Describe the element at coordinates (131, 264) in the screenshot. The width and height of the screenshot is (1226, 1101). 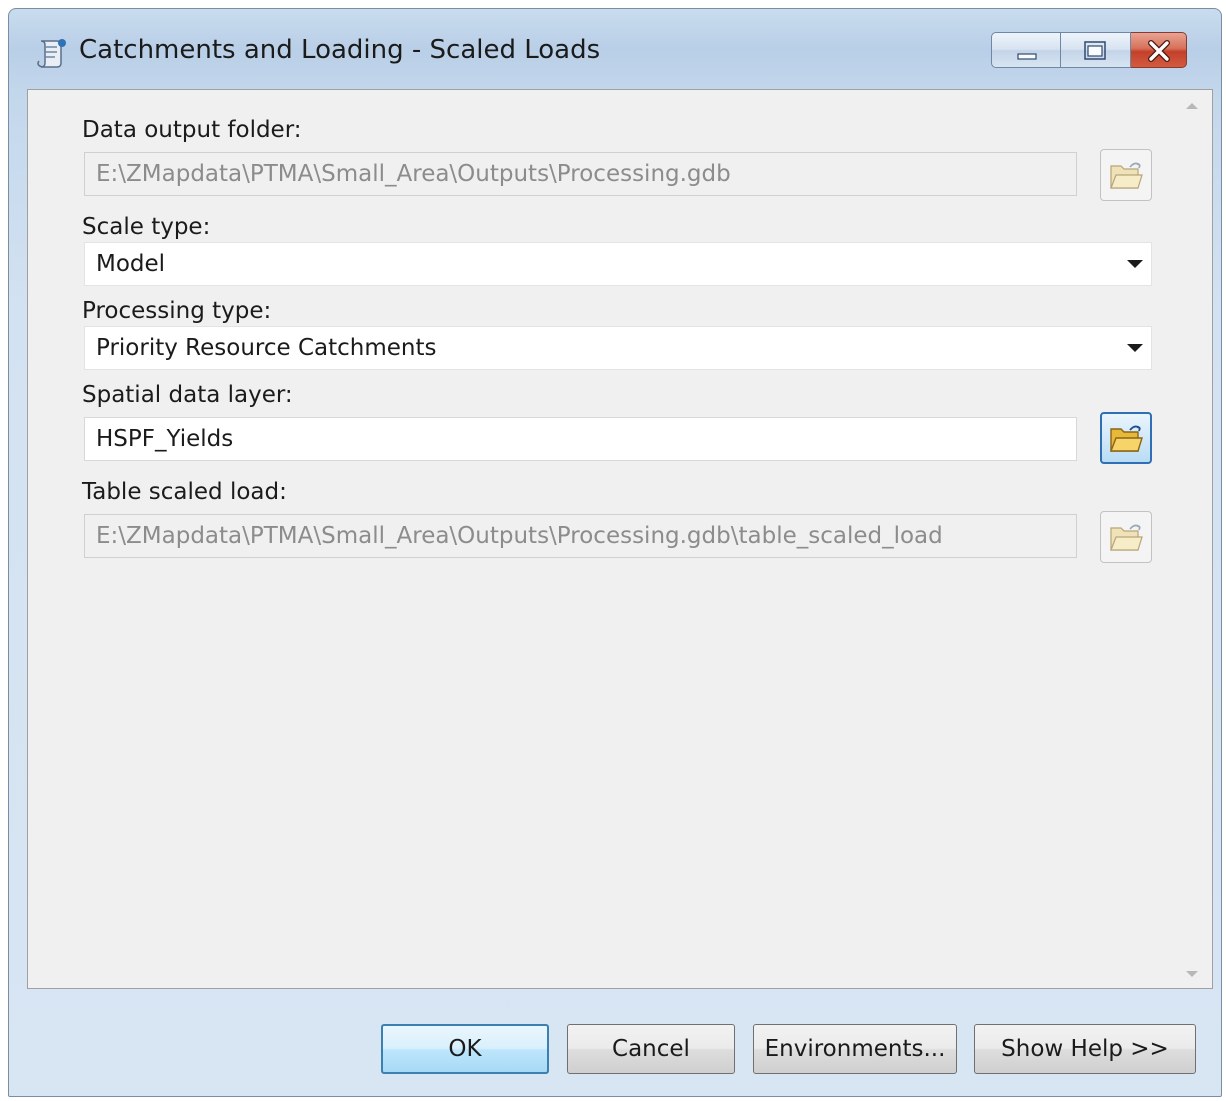
I see `scale-type-value: Model` at that location.